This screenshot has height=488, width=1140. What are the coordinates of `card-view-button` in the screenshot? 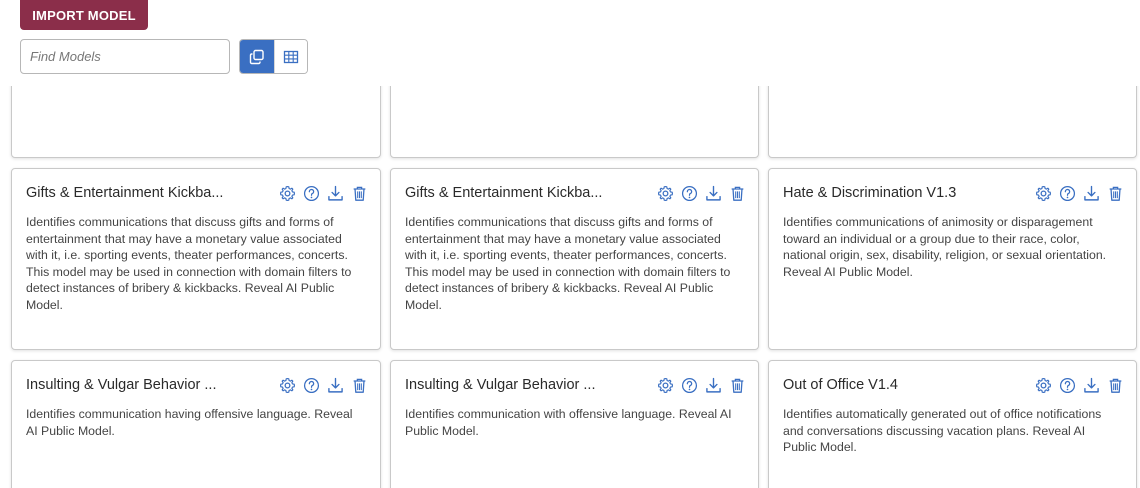 It's located at (257, 56).